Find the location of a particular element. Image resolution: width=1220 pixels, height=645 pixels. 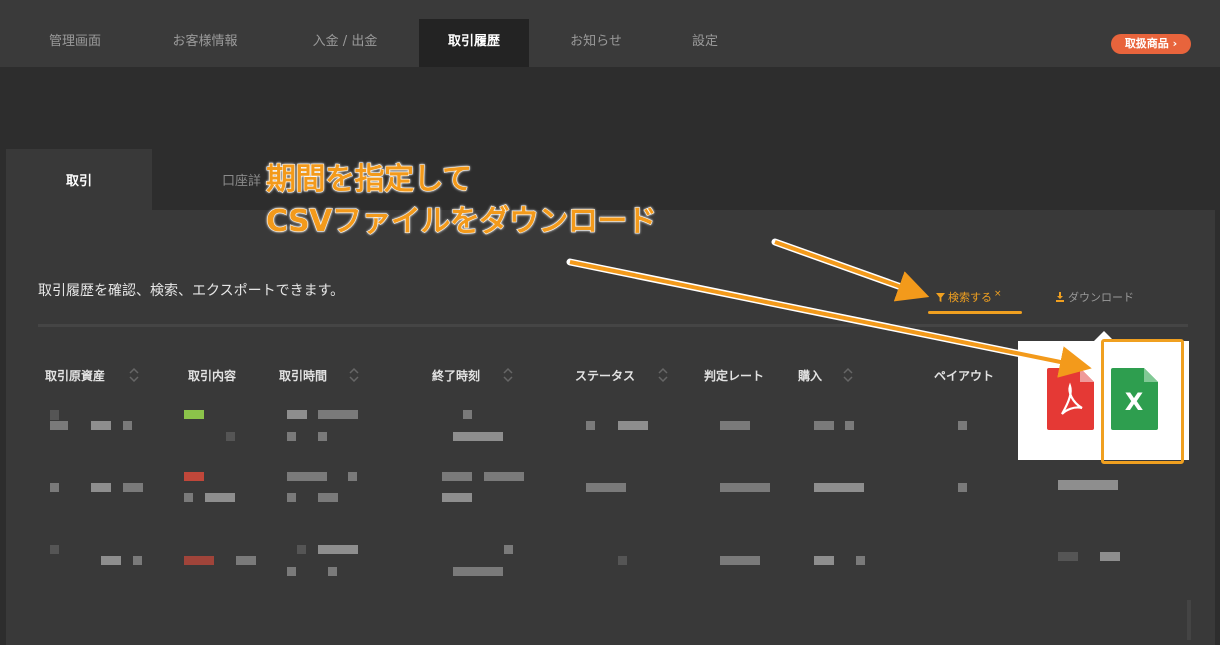

annotation-arrows is located at coordinates (829, 308).